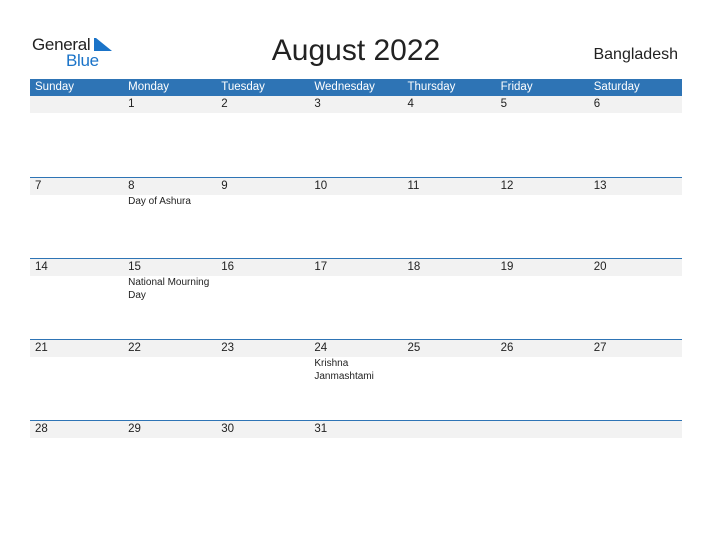 The width and height of the screenshot is (712, 550). What do you see at coordinates (635, 54) in the screenshot?
I see `country-label: Bangladesh` at bounding box center [635, 54].